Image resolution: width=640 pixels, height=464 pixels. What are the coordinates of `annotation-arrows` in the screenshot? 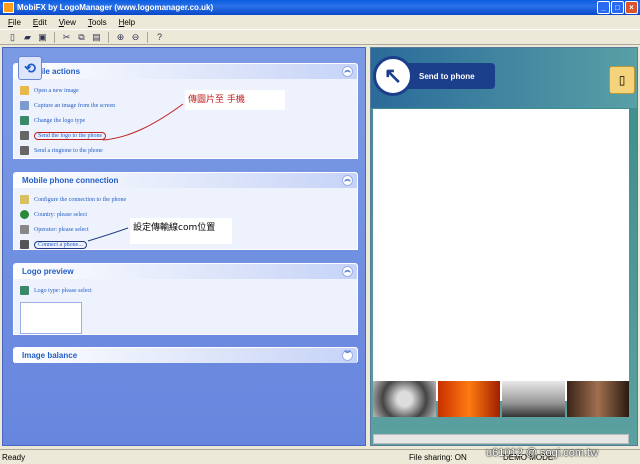 It's located at (135, 172).